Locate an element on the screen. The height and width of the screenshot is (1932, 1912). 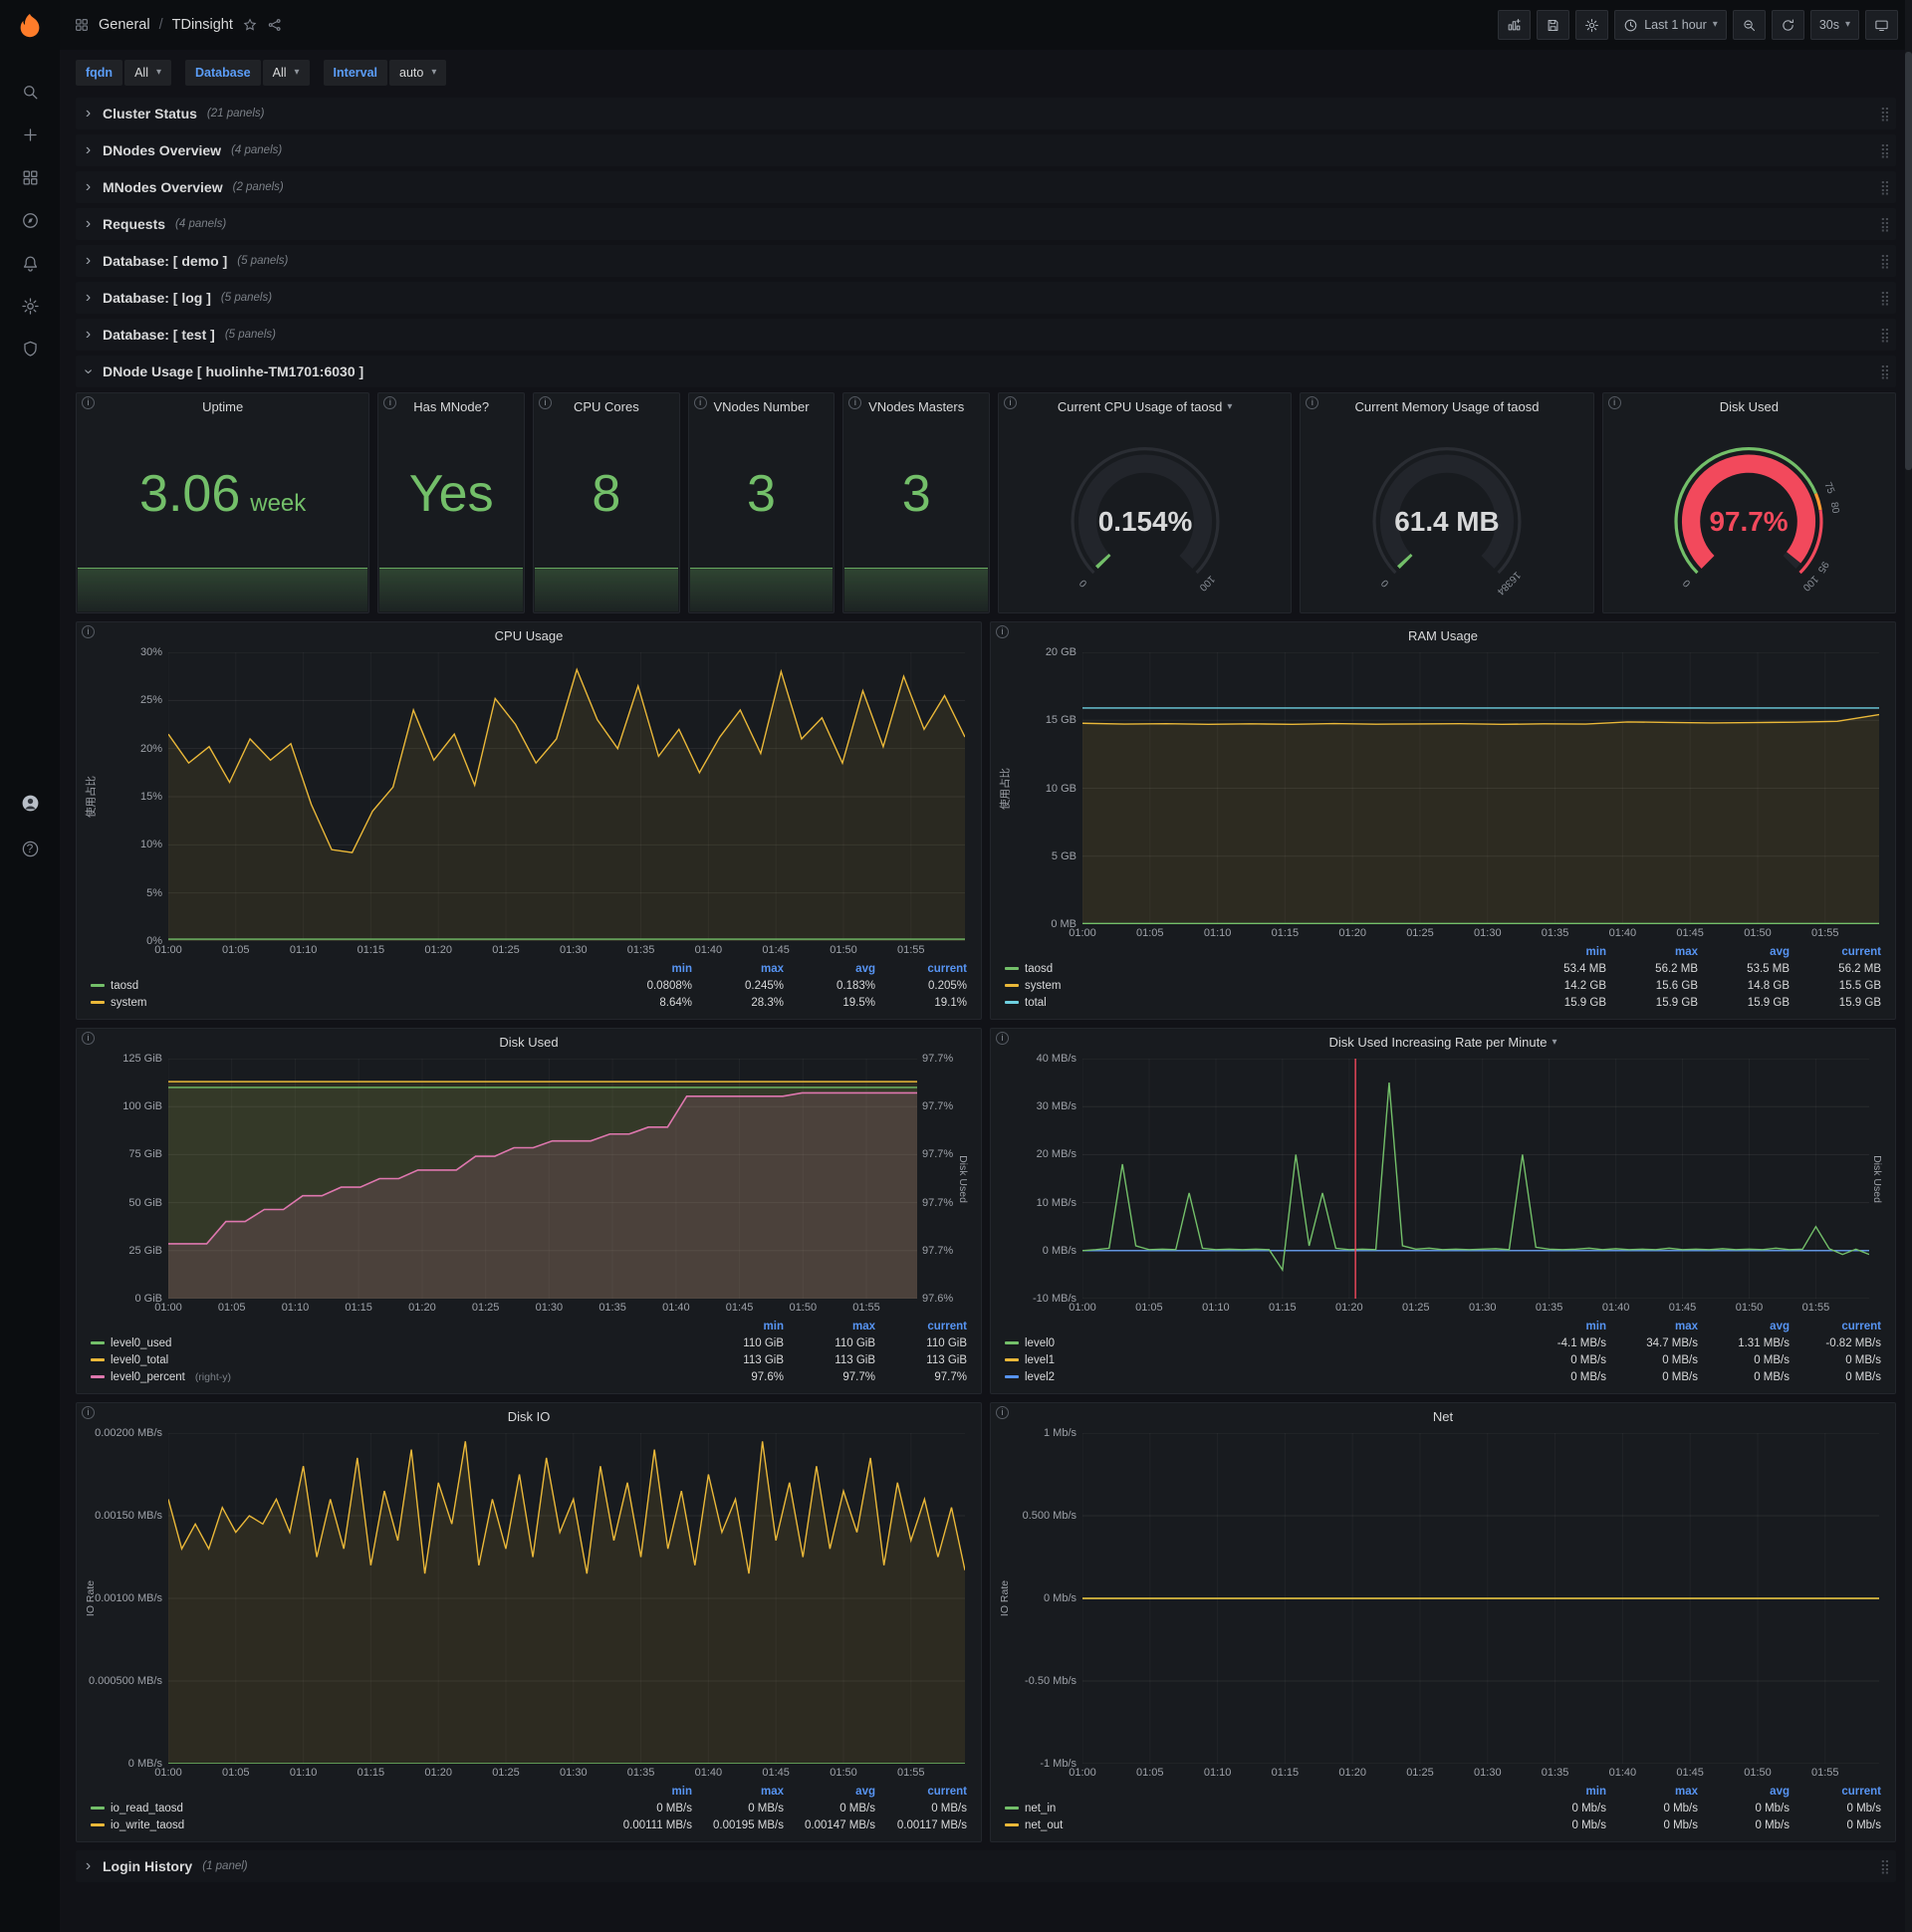
refresh-button is located at coordinates (1787, 25).